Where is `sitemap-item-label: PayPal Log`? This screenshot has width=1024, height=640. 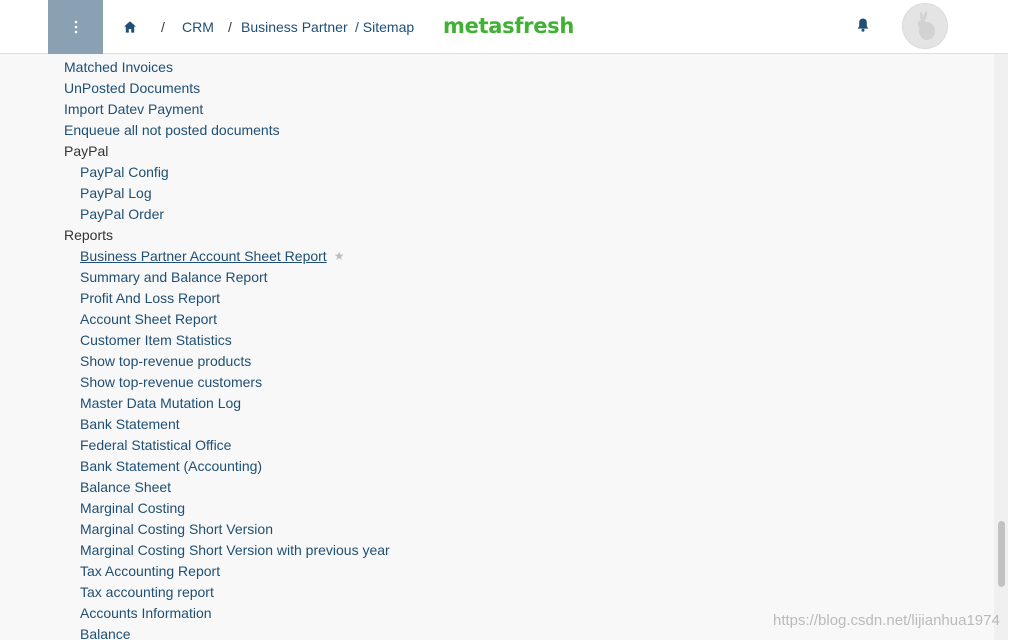 sitemap-item-label: PayPal Log is located at coordinates (116, 193).